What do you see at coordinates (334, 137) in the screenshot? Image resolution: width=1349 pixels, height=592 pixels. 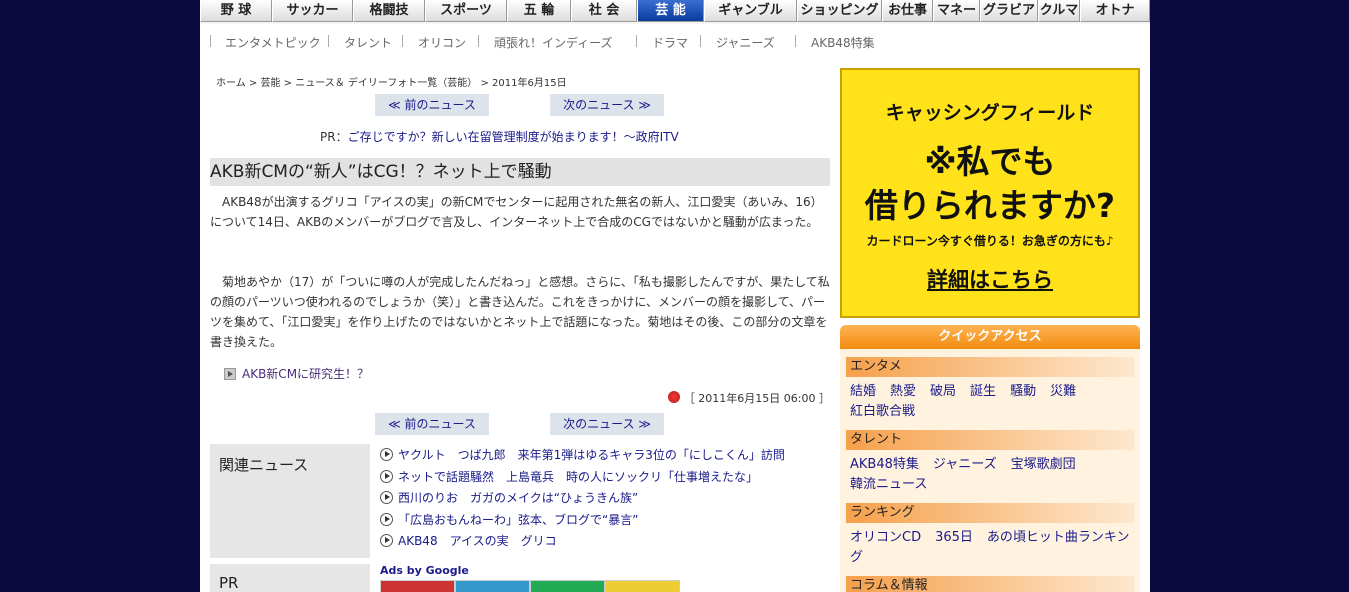 I see `pr-prefix: PR：` at bounding box center [334, 137].